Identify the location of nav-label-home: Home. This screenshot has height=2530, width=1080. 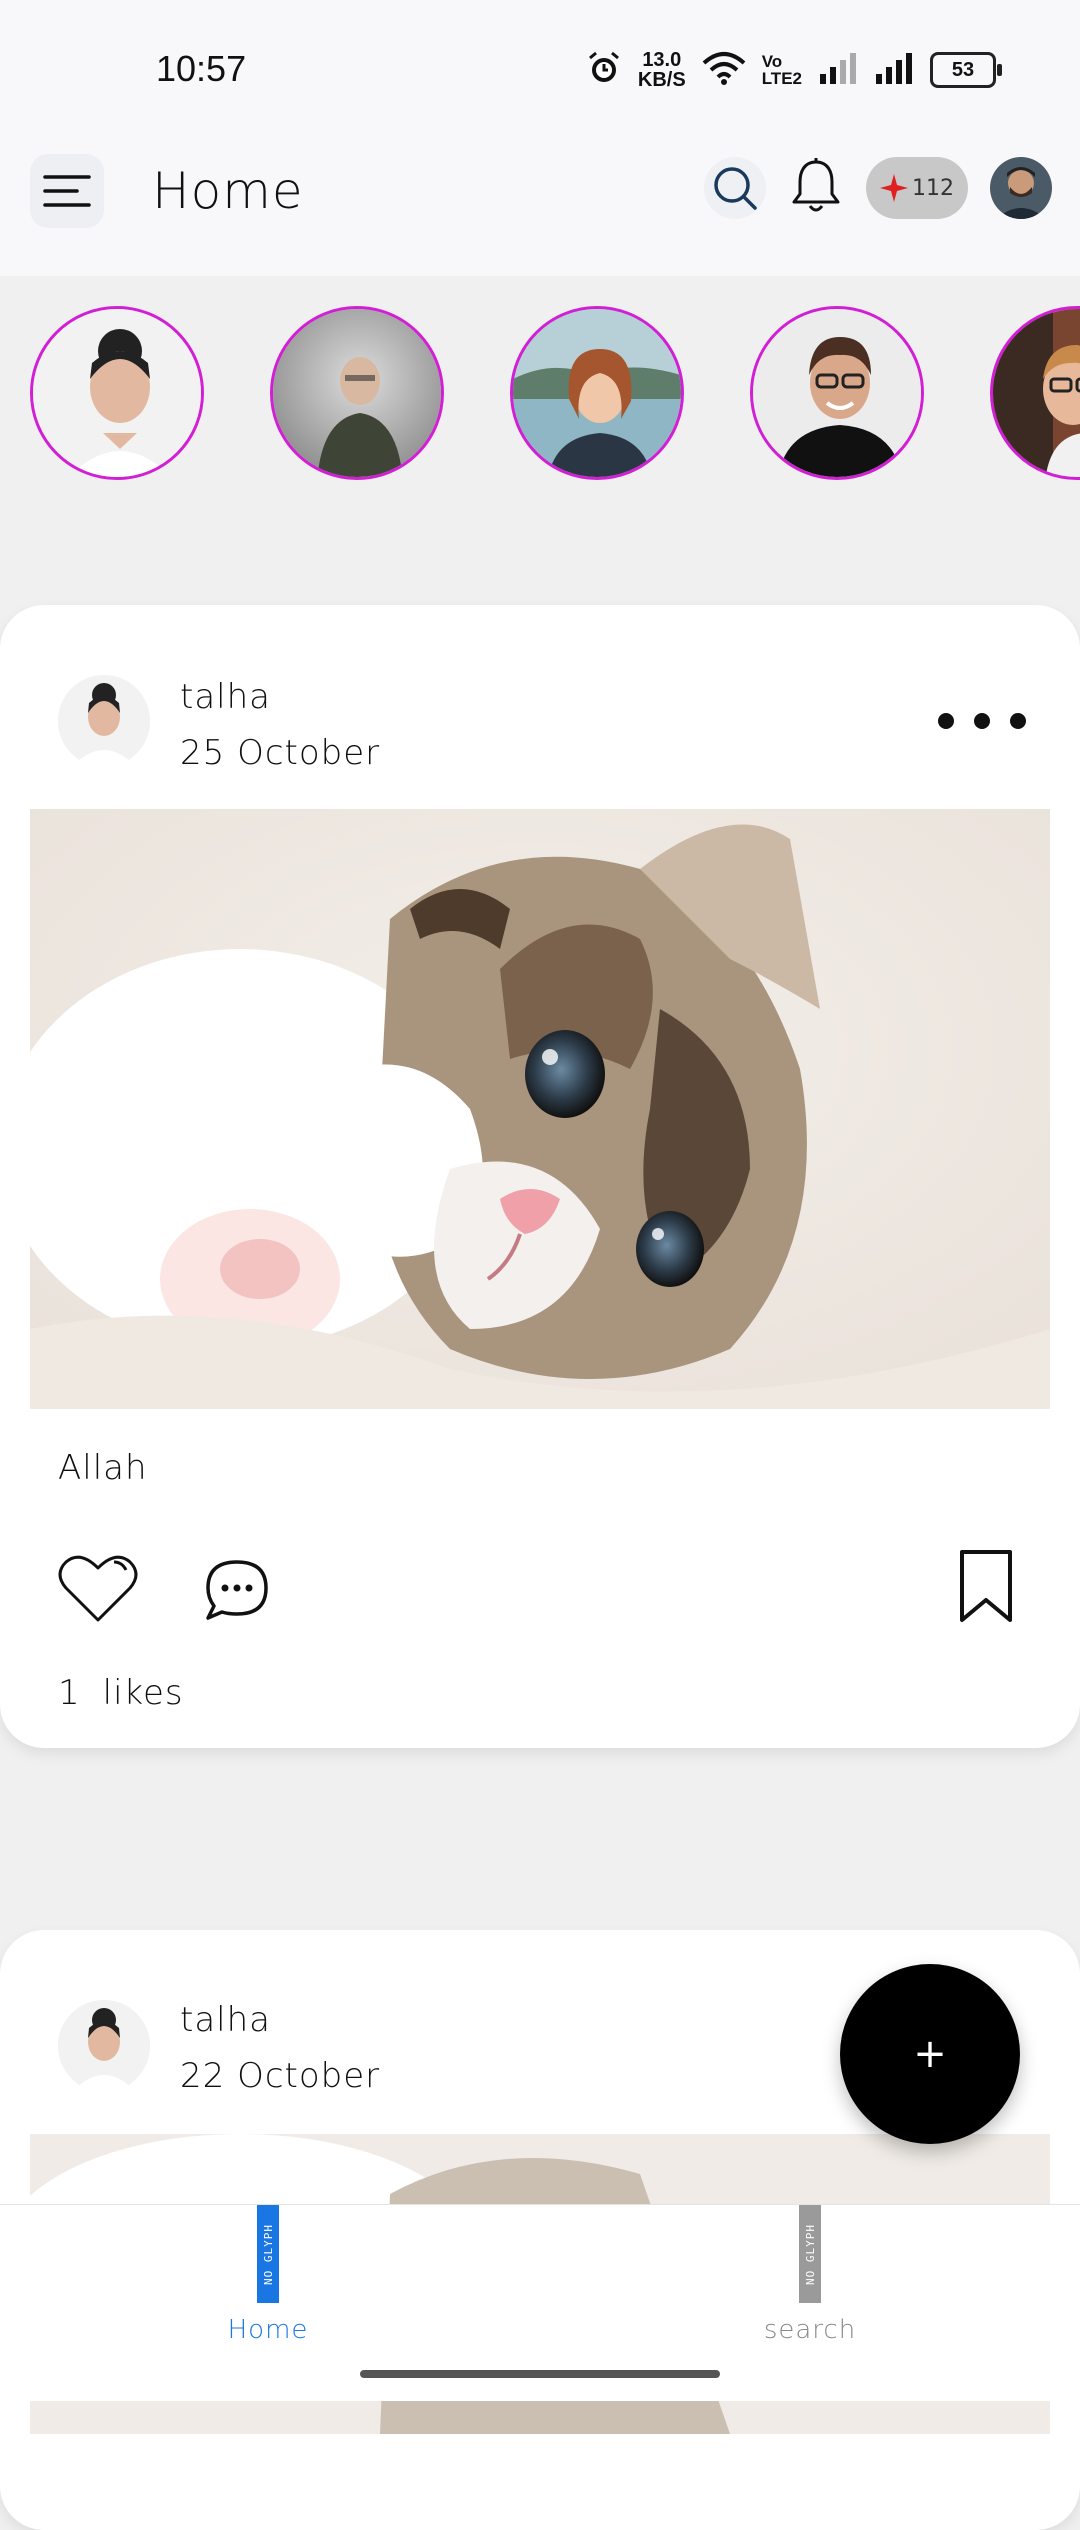
(268, 2330).